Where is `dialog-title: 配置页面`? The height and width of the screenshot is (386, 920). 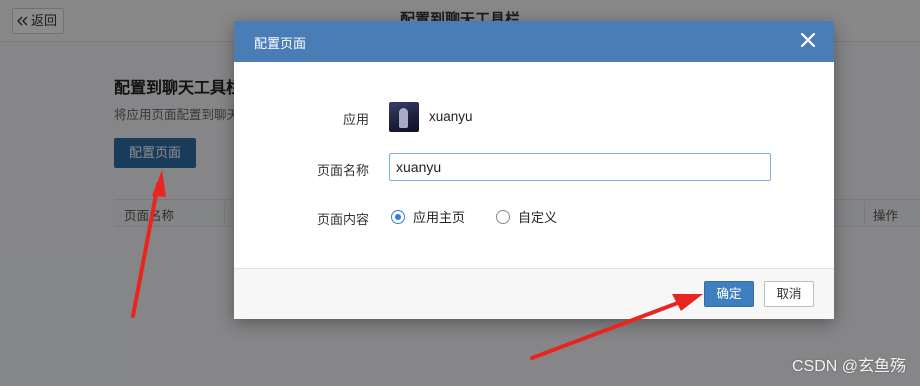 dialog-title: 配置页面 is located at coordinates (280, 43).